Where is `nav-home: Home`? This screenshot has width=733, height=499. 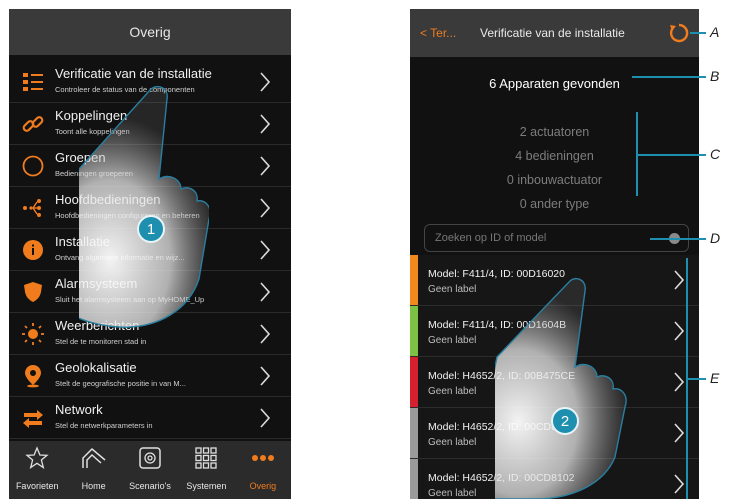 nav-home: Home is located at coordinates (93, 470).